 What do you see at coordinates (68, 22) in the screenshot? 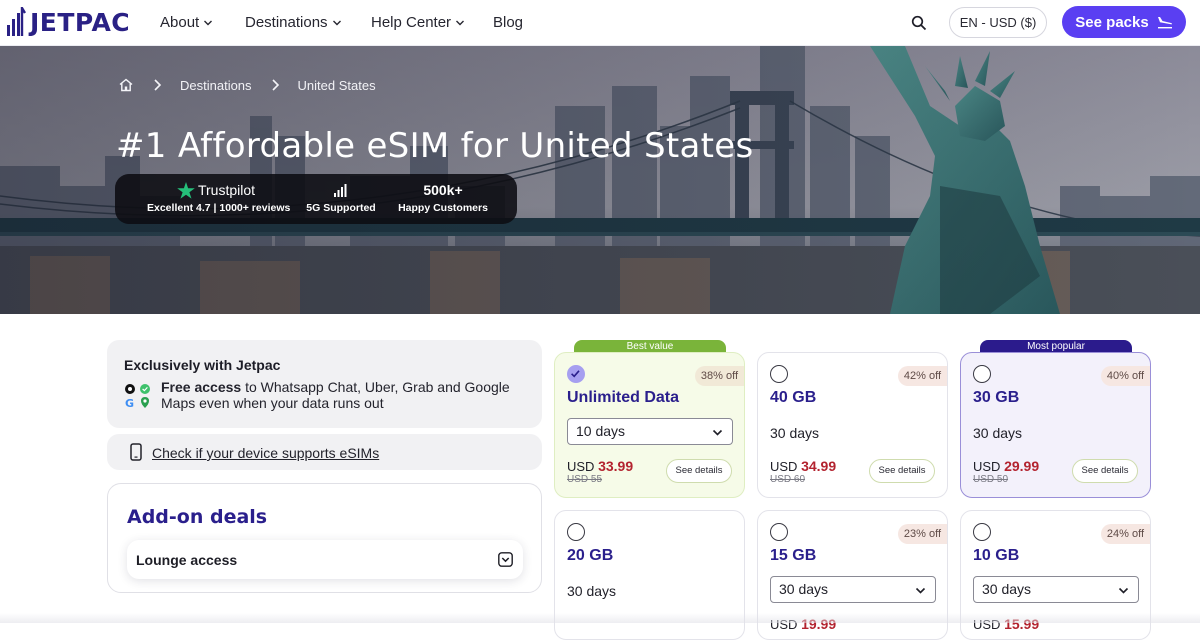
I see `jetpac-logo: JETPAC` at bounding box center [68, 22].